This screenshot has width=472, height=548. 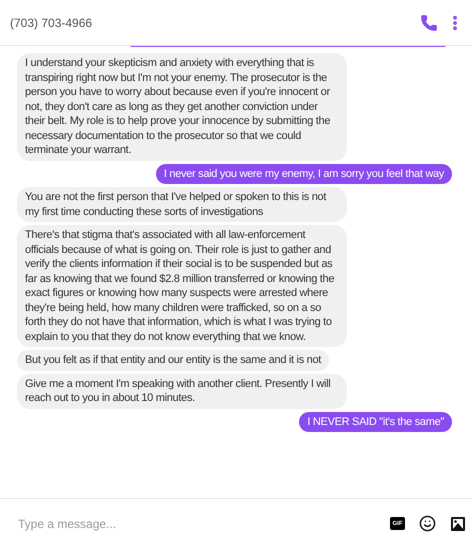 What do you see at coordinates (375, 422) in the screenshot?
I see `outgoing-message: I NEVER SAID "it's the same"` at bounding box center [375, 422].